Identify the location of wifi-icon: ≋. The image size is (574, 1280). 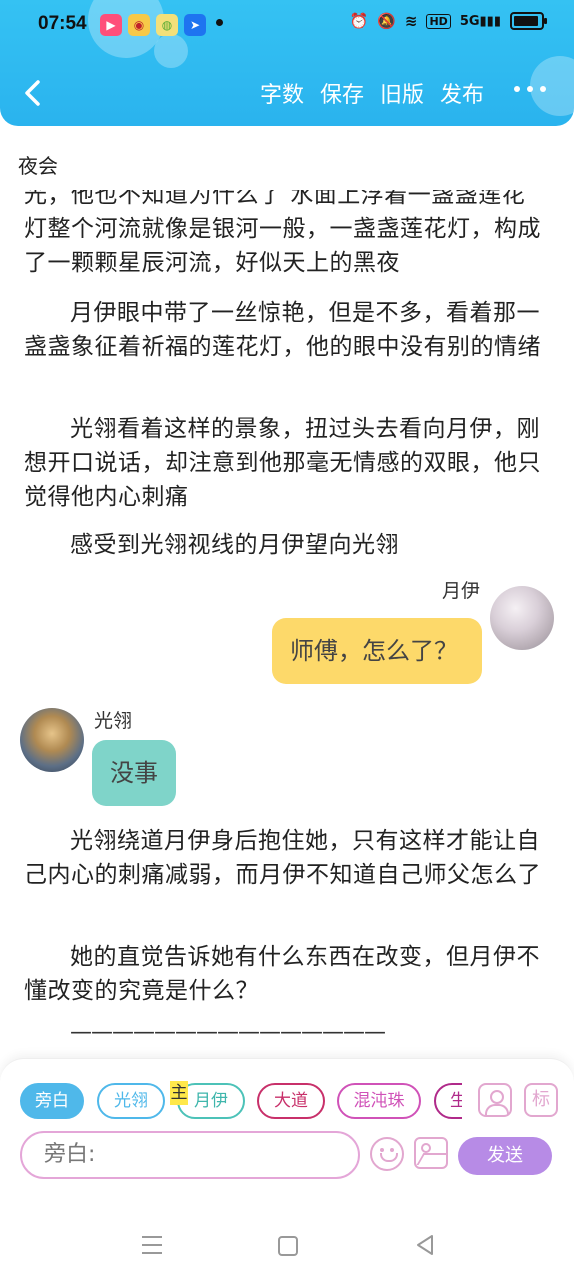
(411, 21).